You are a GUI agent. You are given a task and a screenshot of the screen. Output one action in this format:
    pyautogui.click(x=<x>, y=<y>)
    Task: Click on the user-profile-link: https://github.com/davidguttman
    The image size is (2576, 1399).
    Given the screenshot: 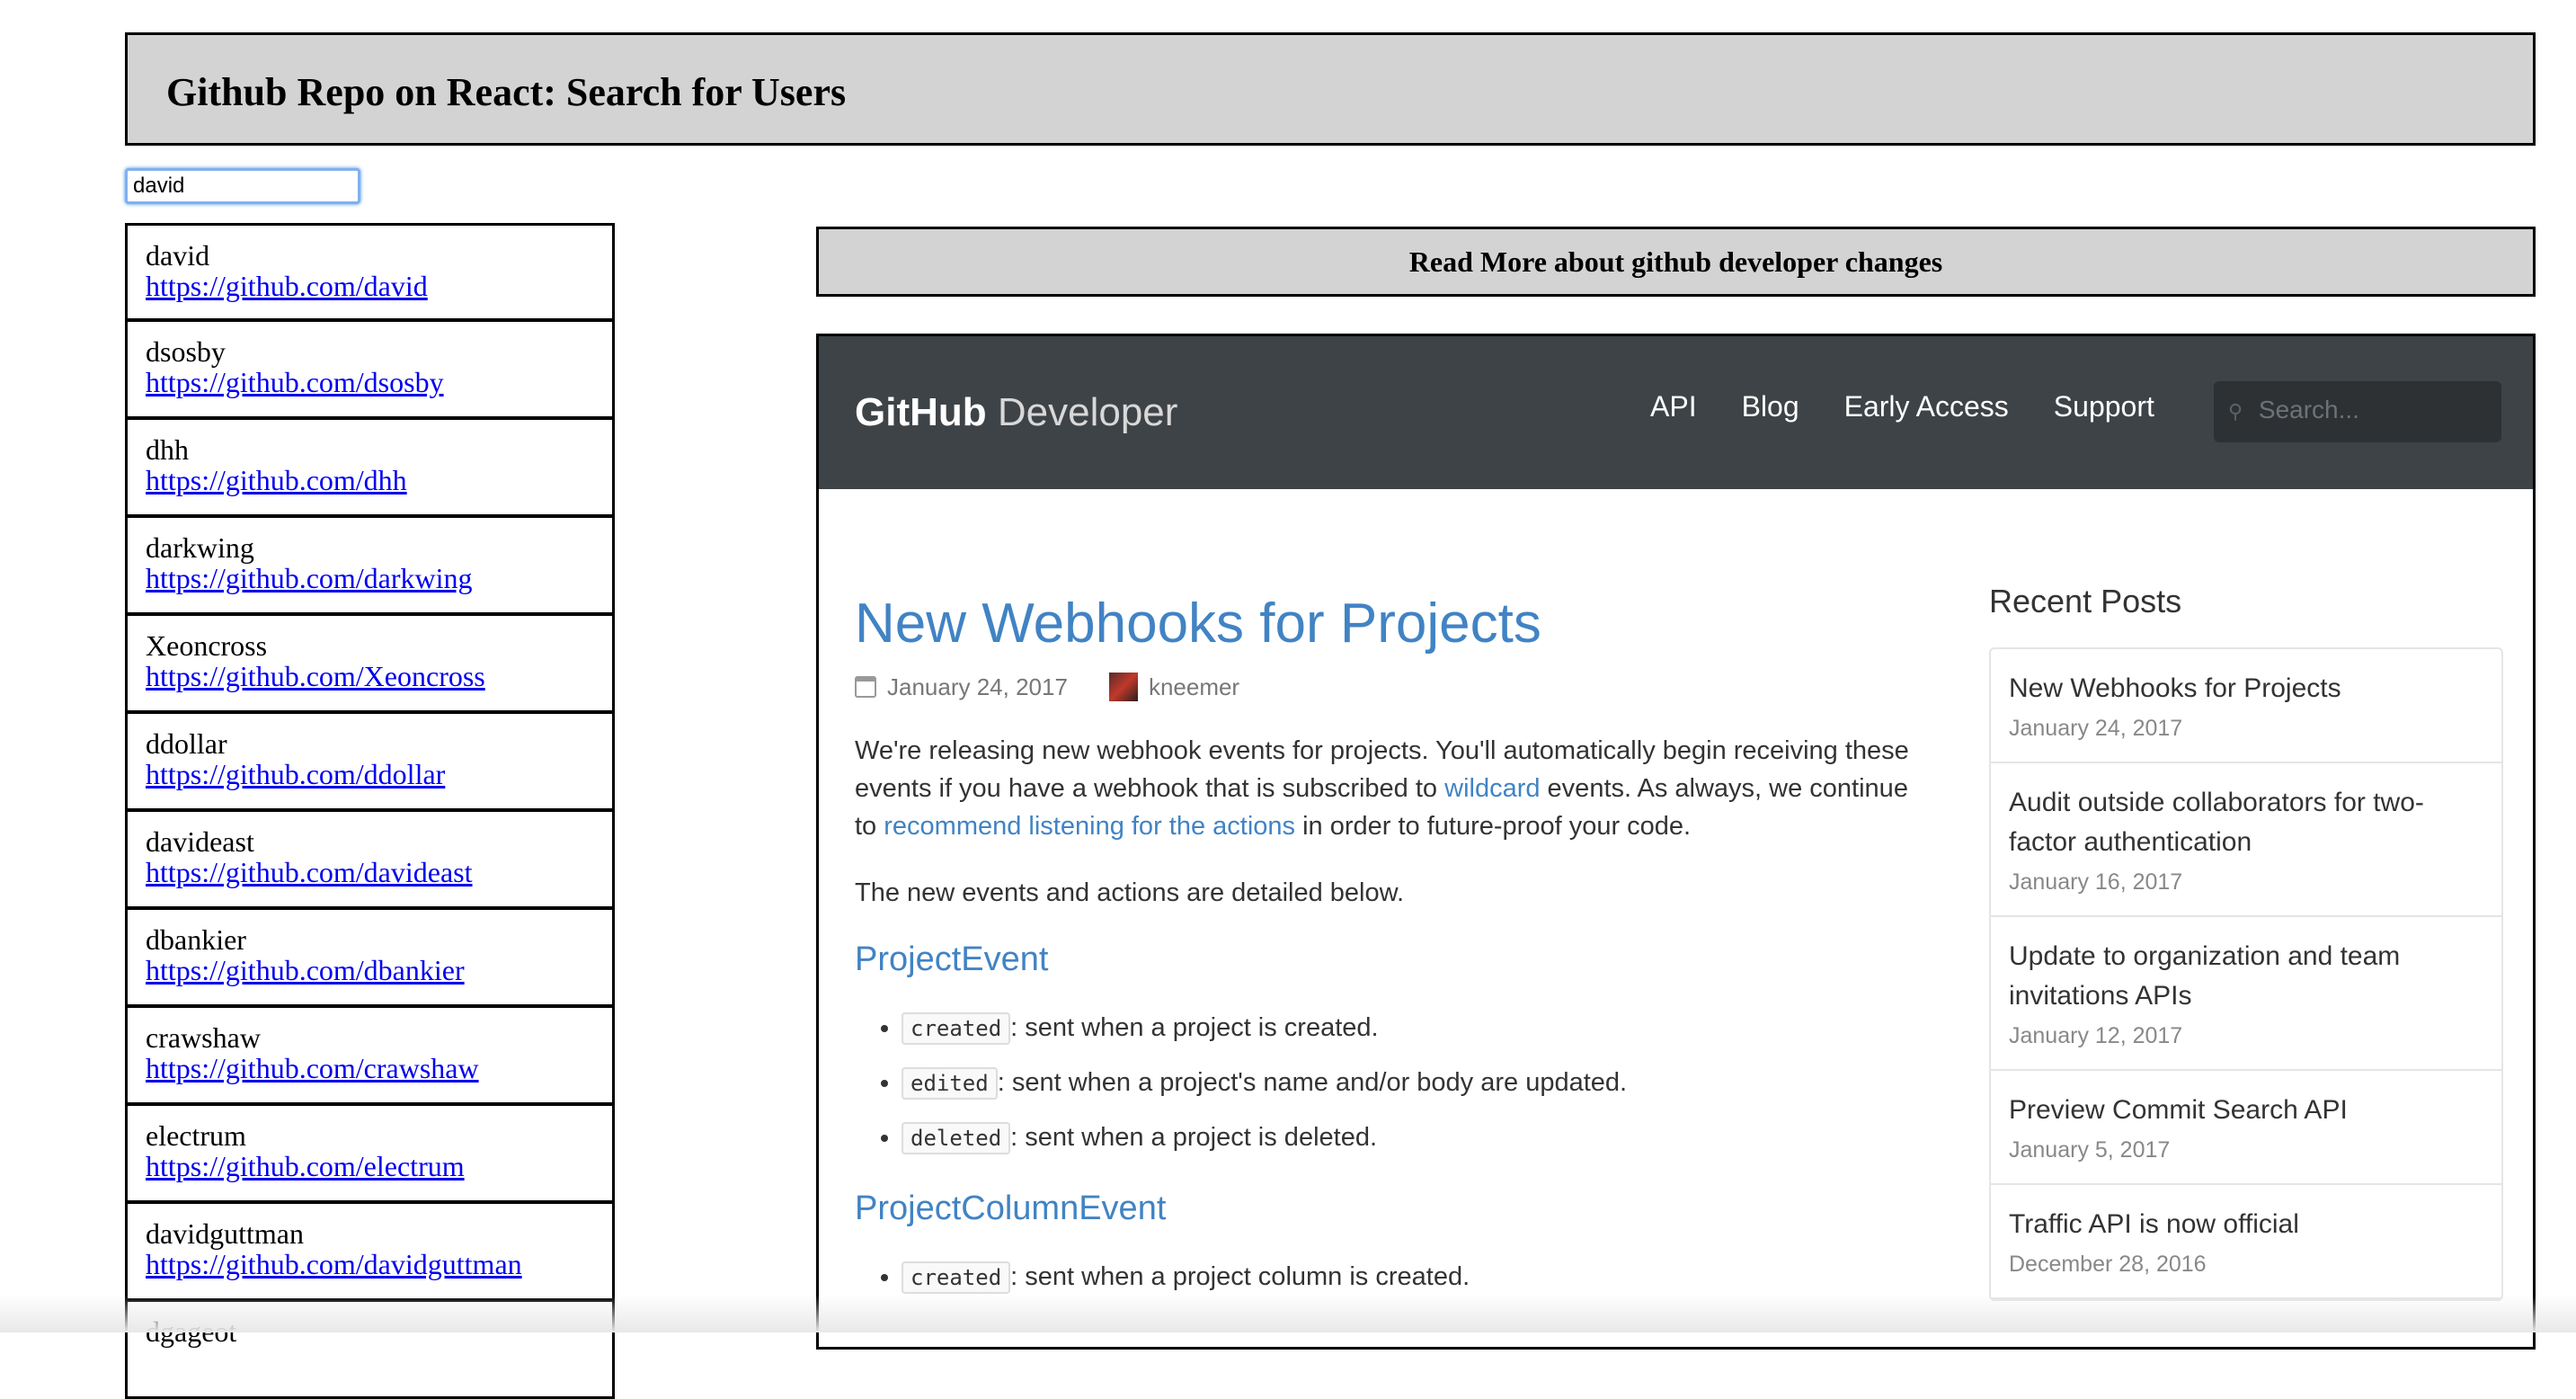 What is the action you would take?
    pyautogui.click(x=370, y=1264)
    